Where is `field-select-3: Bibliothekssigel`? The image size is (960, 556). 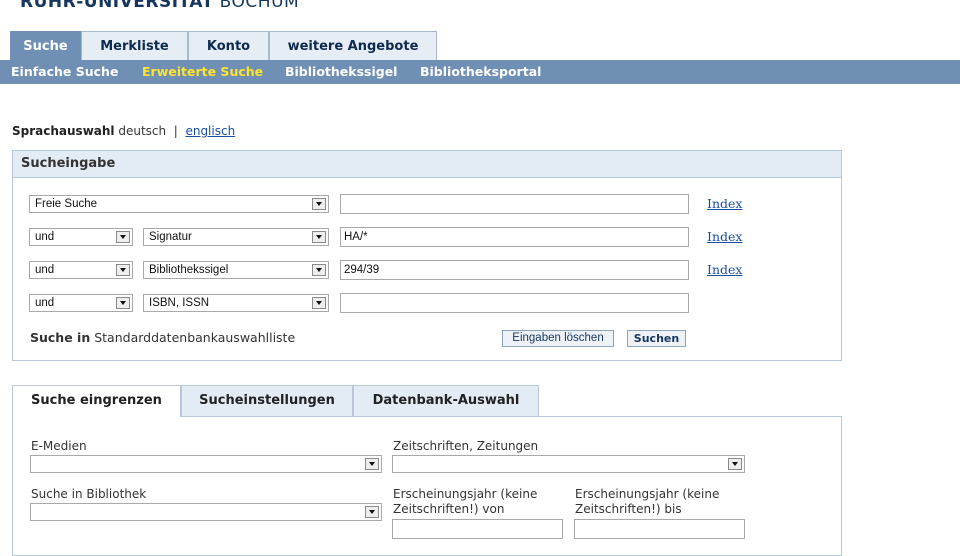 field-select-3: Bibliothekssigel is located at coordinates (236, 270).